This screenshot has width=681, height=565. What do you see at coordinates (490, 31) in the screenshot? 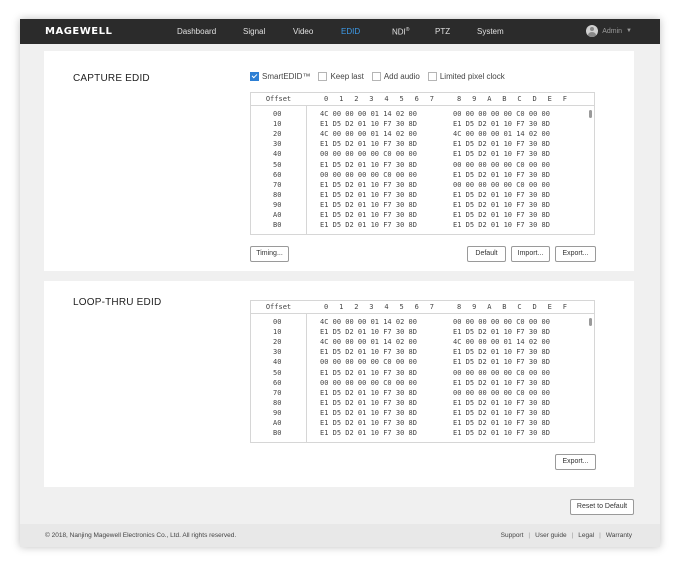
I see `nav-system: System` at bounding box center [490, 31].